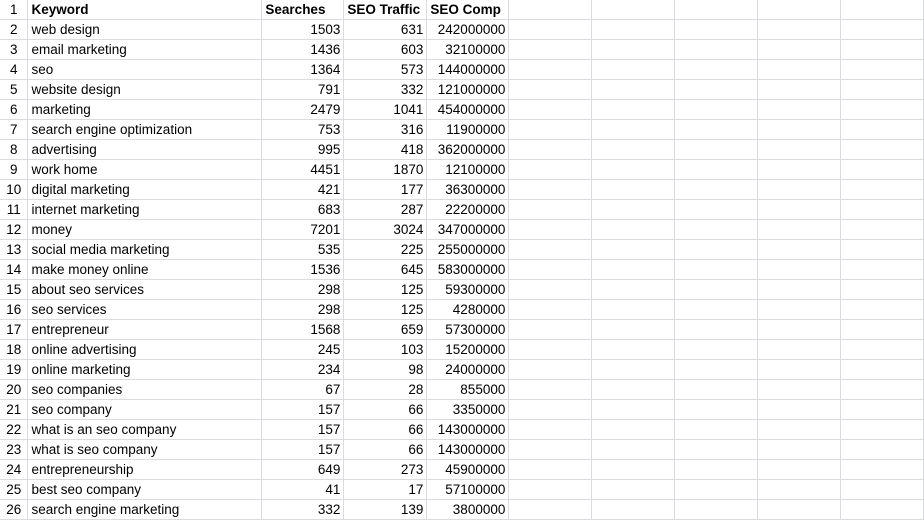 Image resolution: width=924 pixels, height=522 pixels. I want to click on seo-comp-cell: 32100000, so click(468, 49).